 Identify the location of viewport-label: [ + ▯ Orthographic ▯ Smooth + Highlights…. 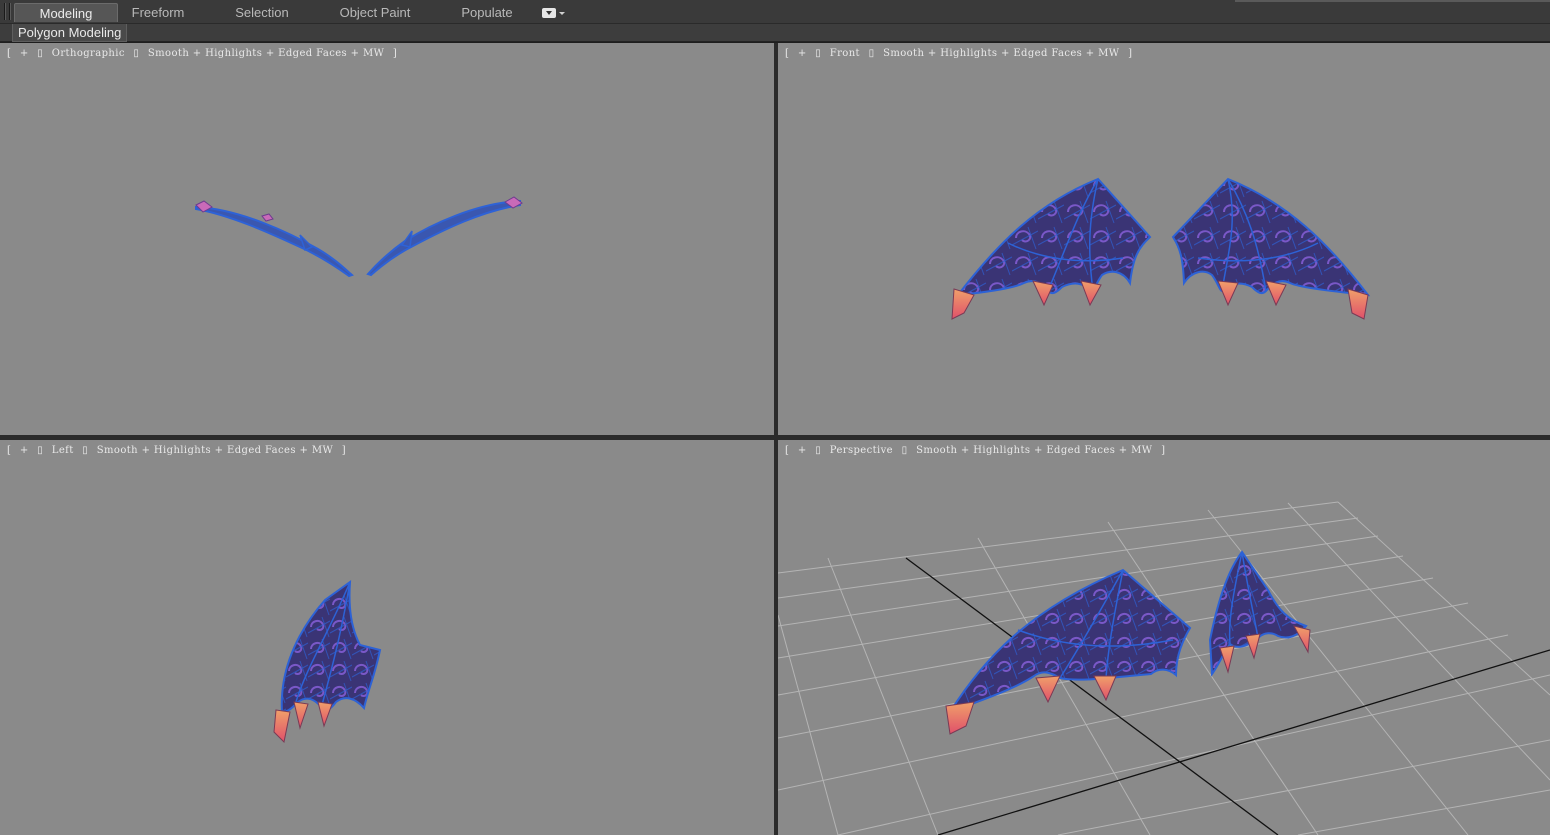
(204, 53).